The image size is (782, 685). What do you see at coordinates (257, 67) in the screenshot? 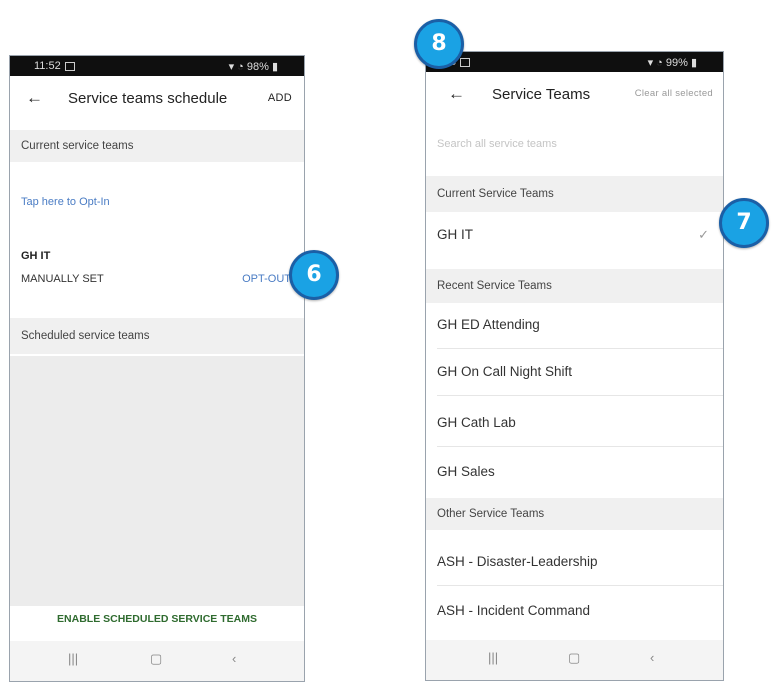
I see `battery-percent: 98%` at bounding box center [257, 67].